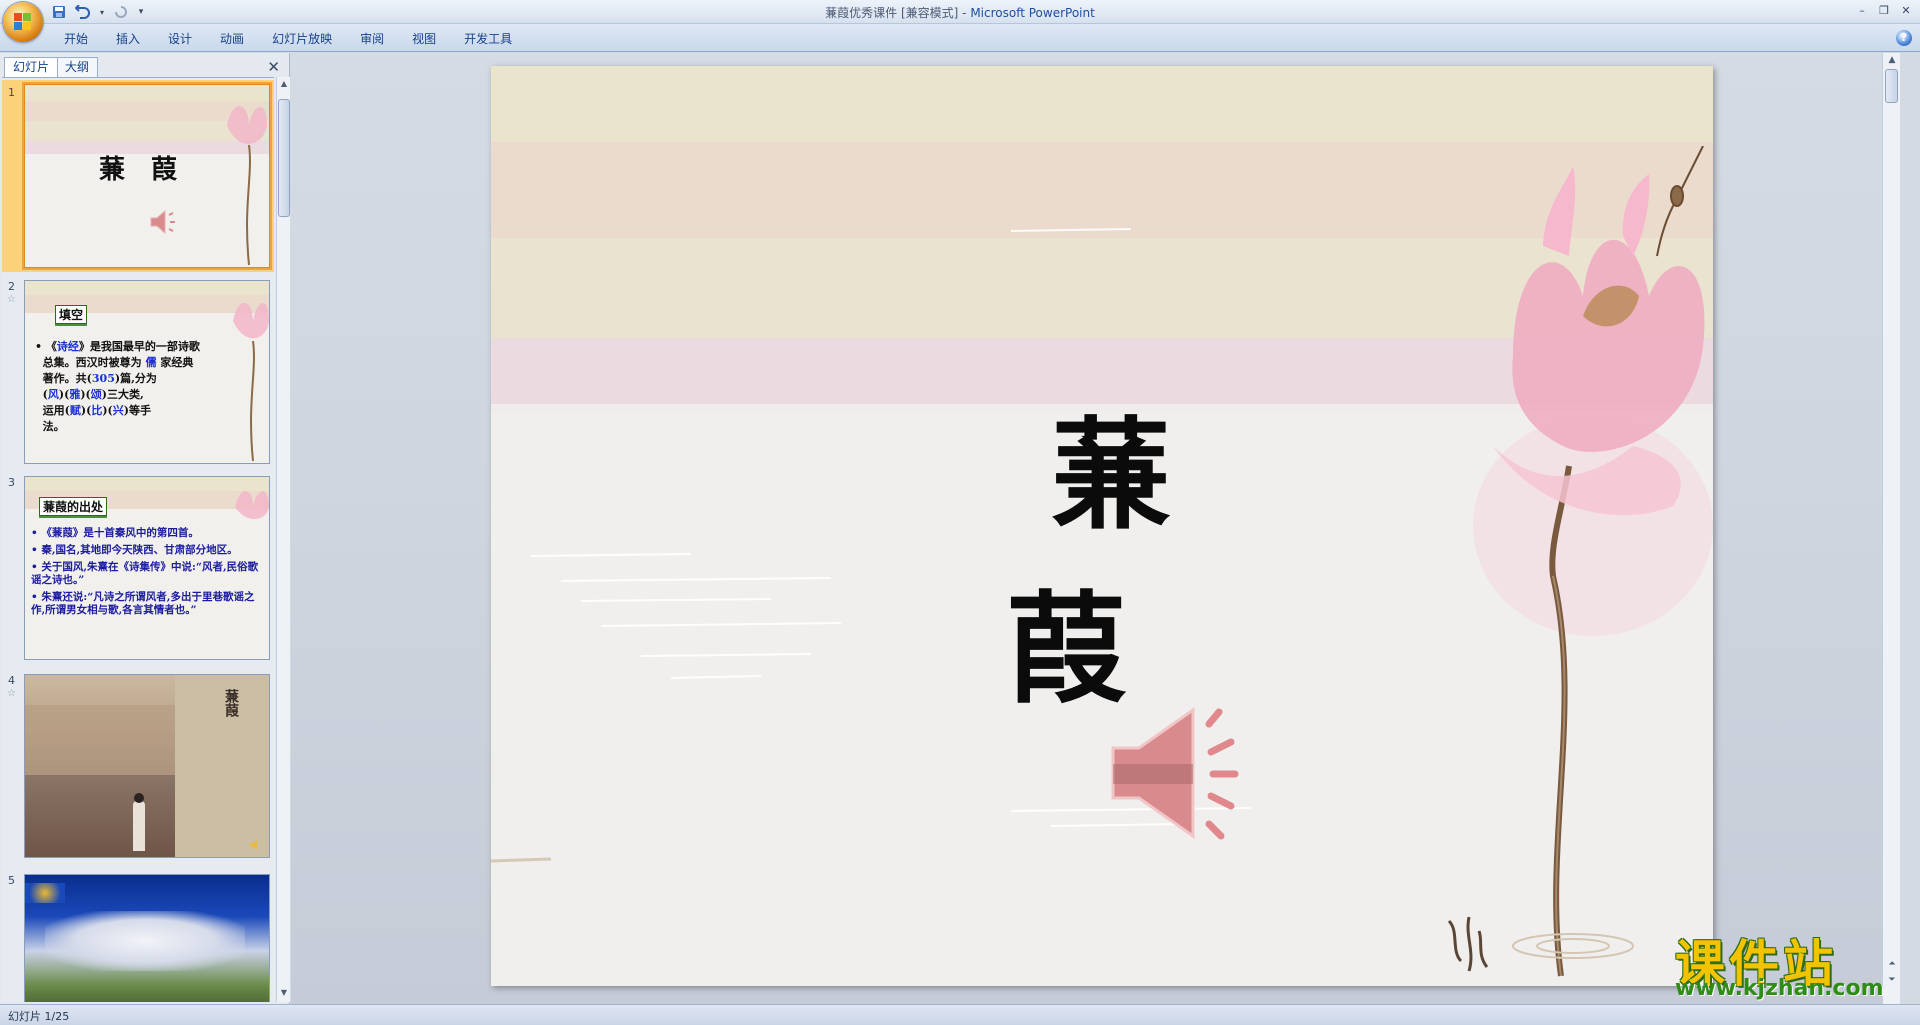  What do you see at coordinates (180, 39) in the screenshot?
I see `tab-design: 设计` at bounding box center [180, 39].